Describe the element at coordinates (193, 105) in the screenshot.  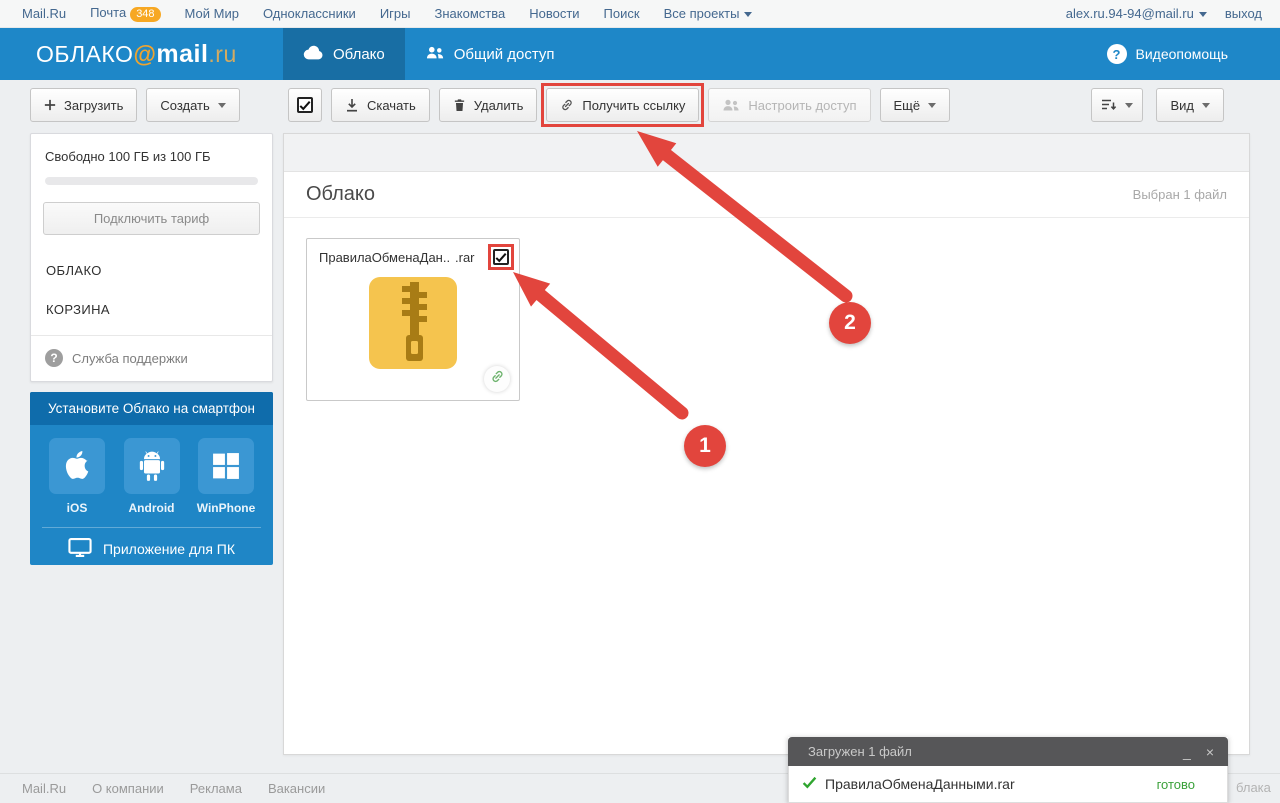
I see `create-button: Создать` at that location.